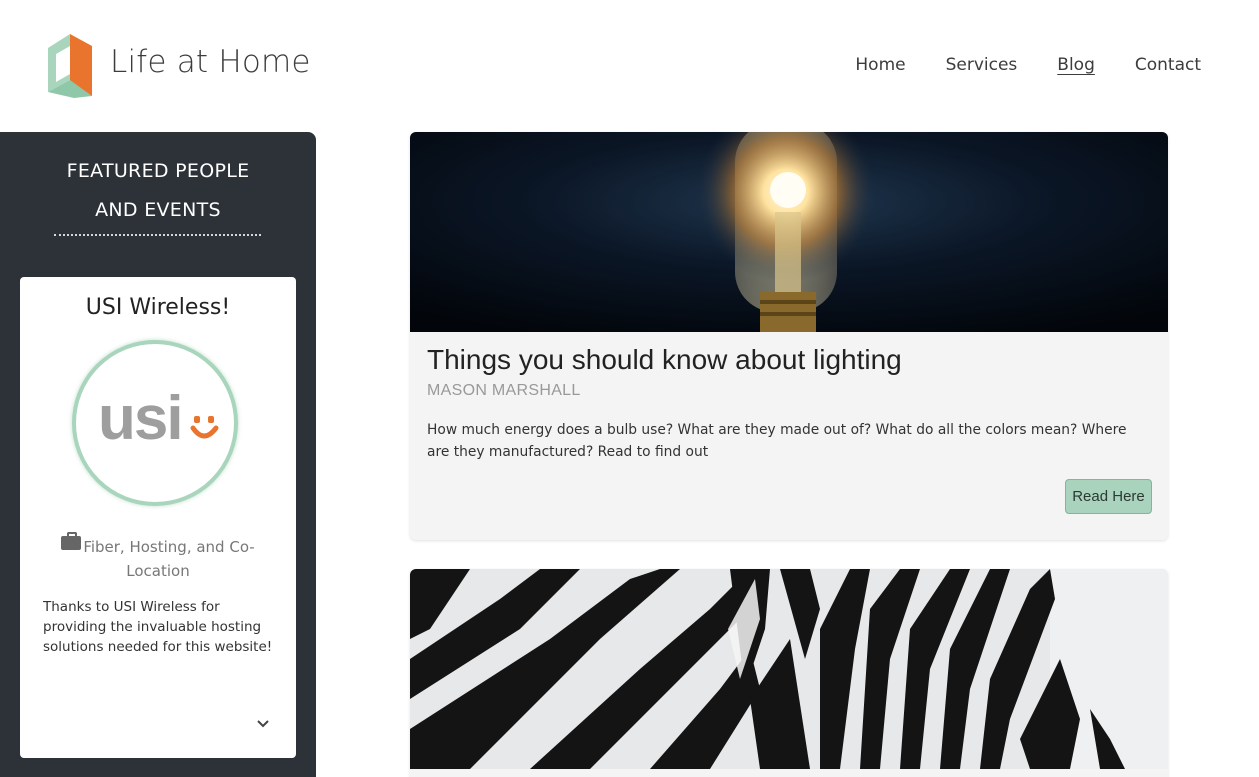 The height and width of the screenshot is (777, 1259). What do you see at coordinates (158, 171) in the screenshot?
I see `sidebar-title-line1: FEATURED PEOPLE` at bounding box center [158, 171].